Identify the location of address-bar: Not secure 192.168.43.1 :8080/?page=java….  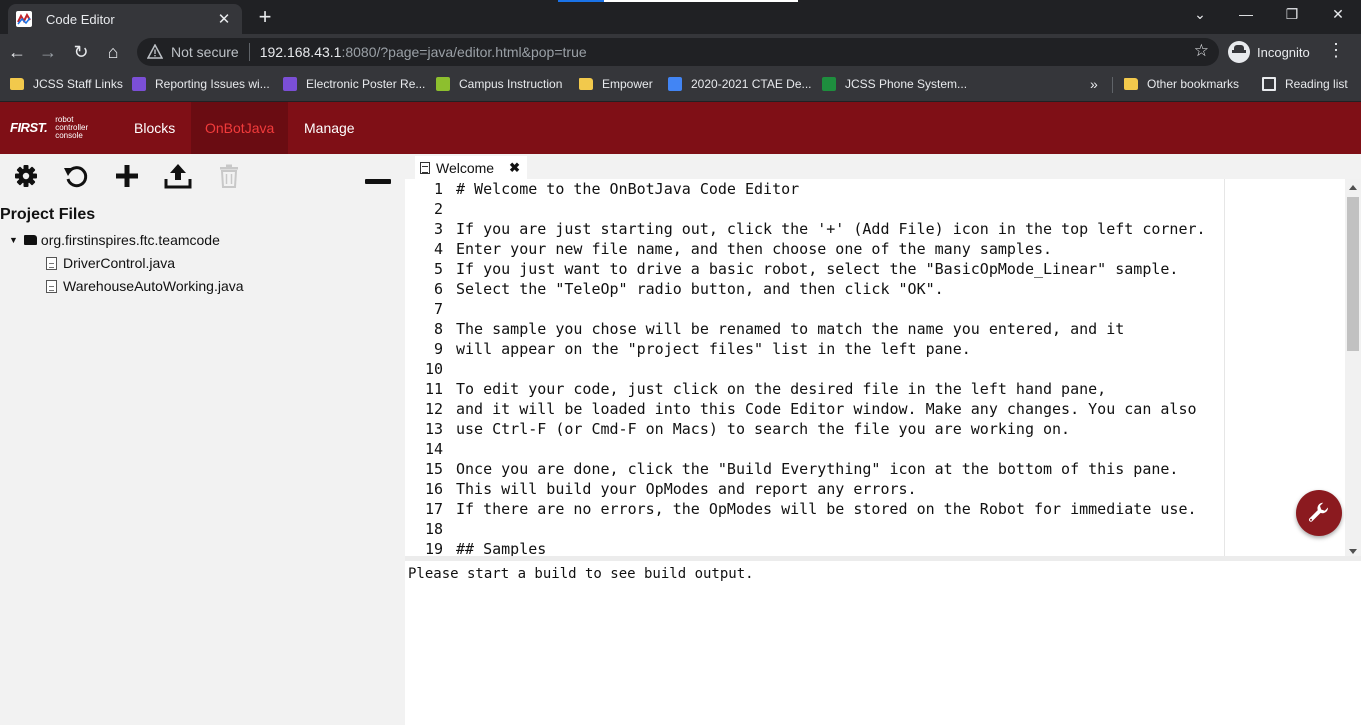
(678, 52).